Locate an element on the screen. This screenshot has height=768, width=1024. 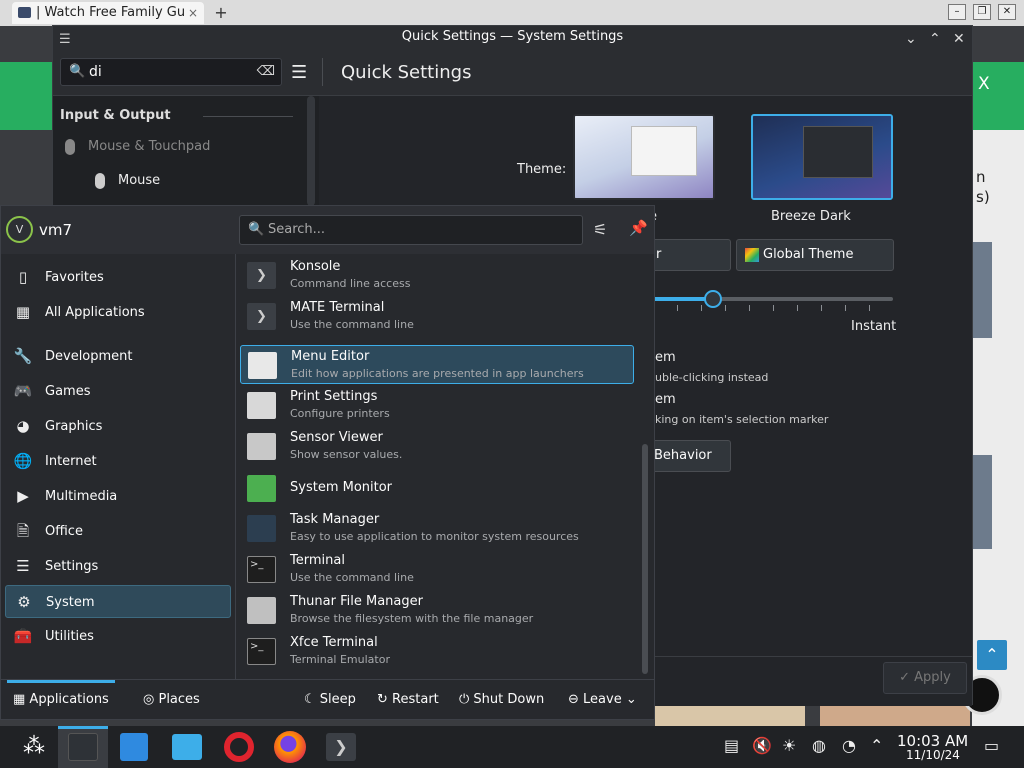
brightness-icon: ☀ is located at coordinates (789, 745).